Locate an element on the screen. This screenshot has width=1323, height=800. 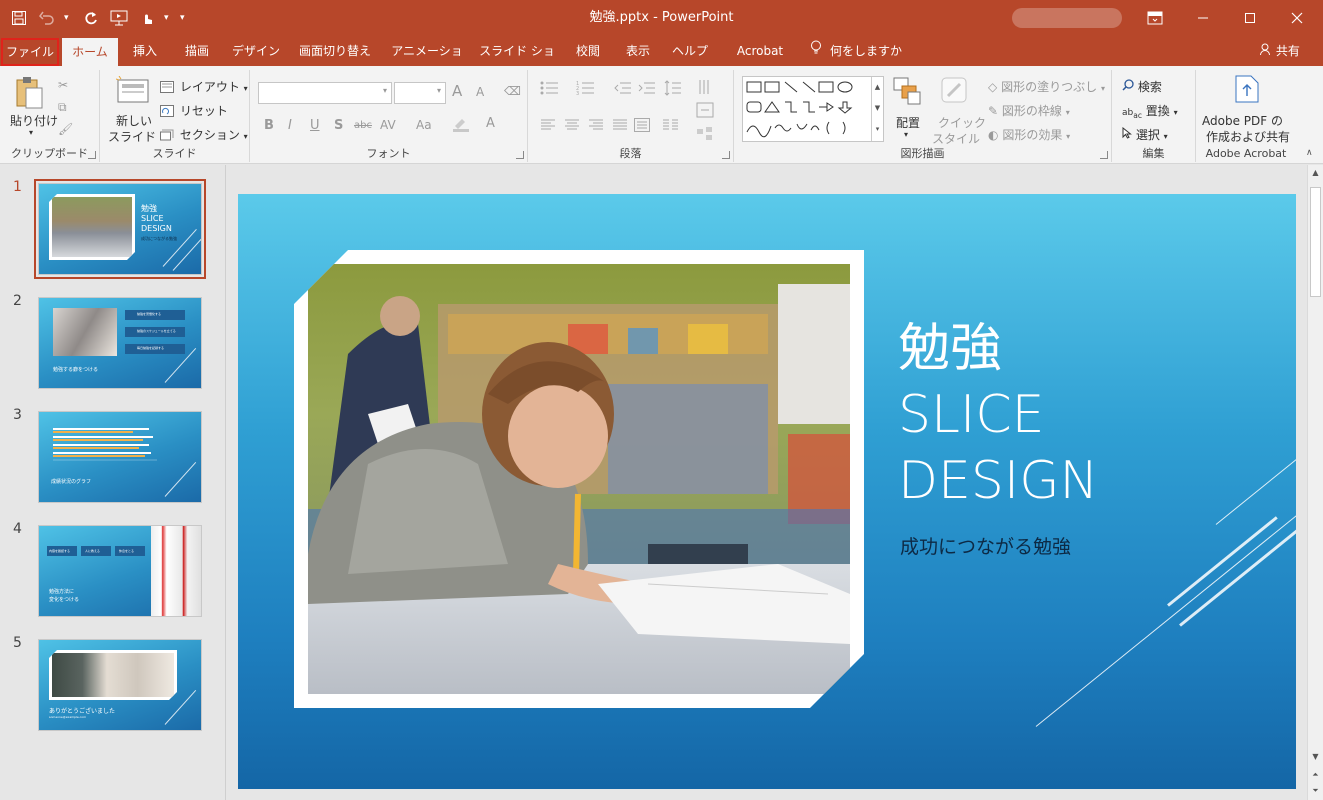
arrange-button: 配置 is located at coordinates (908, 122).